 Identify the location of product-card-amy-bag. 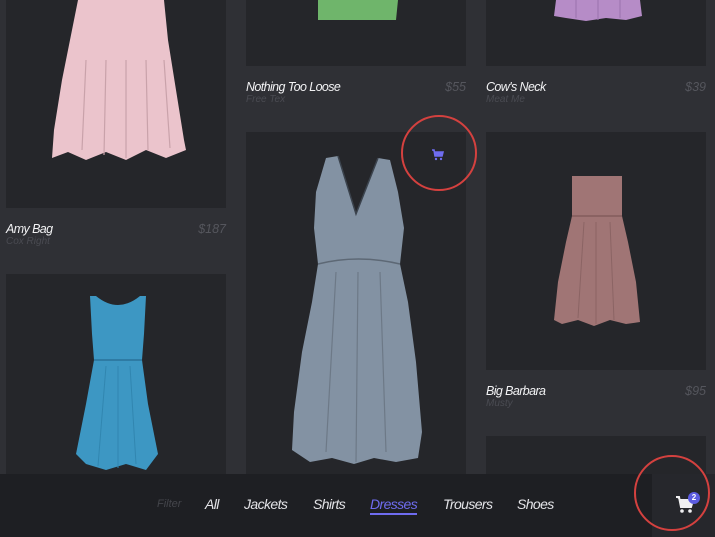
(116, 104).